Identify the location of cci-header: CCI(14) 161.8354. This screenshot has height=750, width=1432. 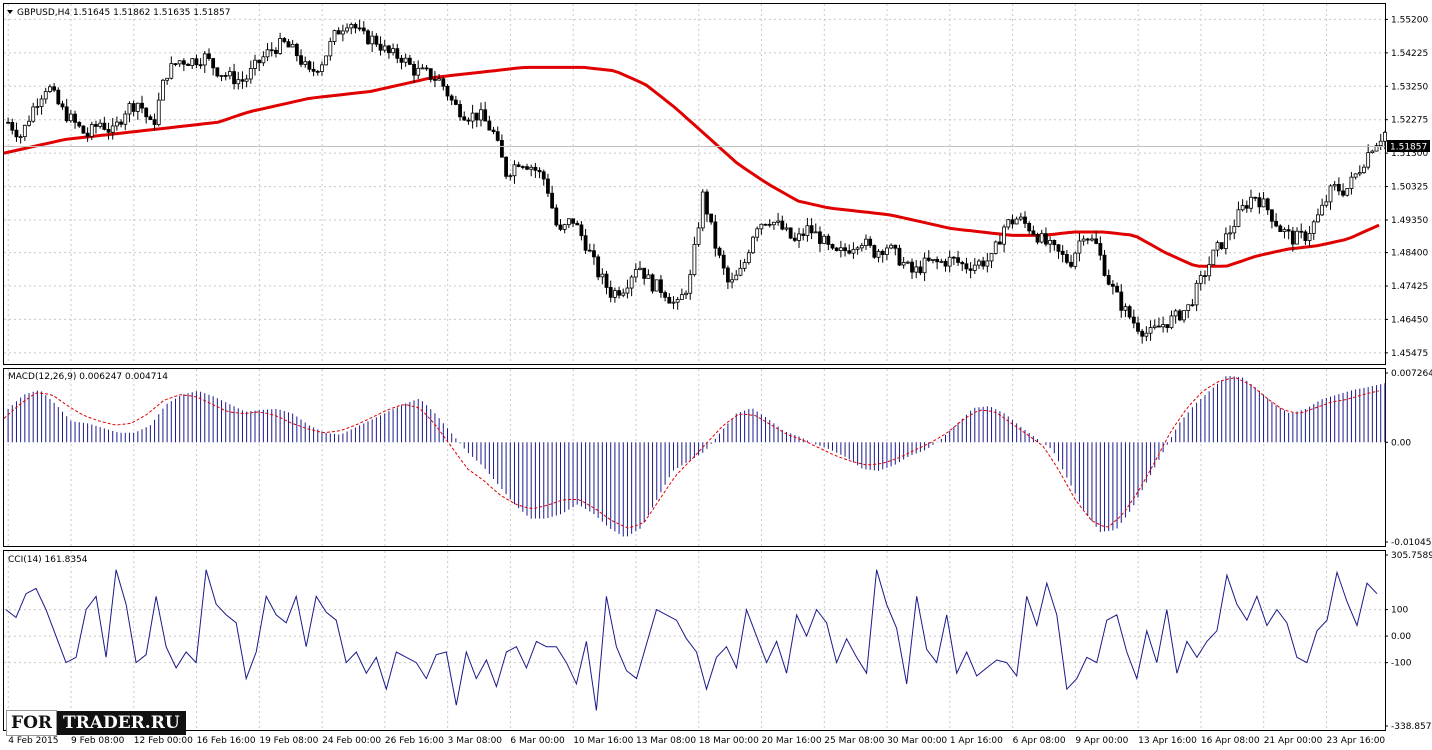
(48, 560).